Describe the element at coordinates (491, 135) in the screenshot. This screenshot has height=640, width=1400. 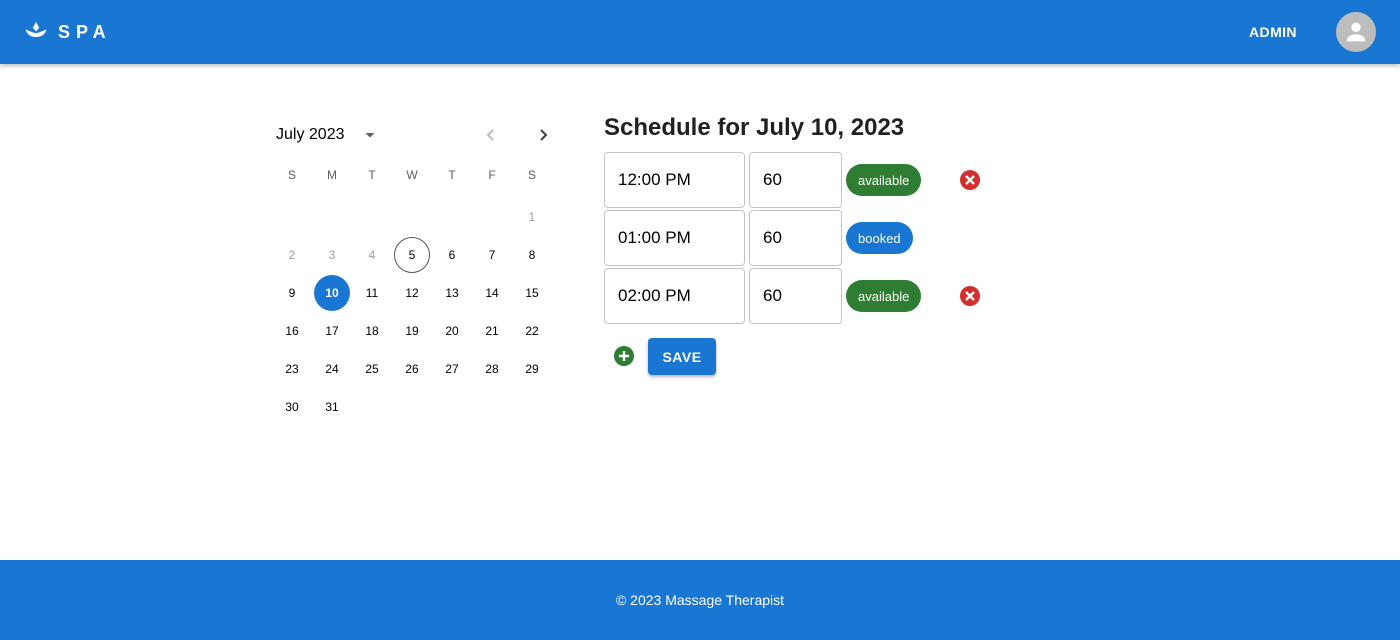
I see `previous-month-button` at that location.